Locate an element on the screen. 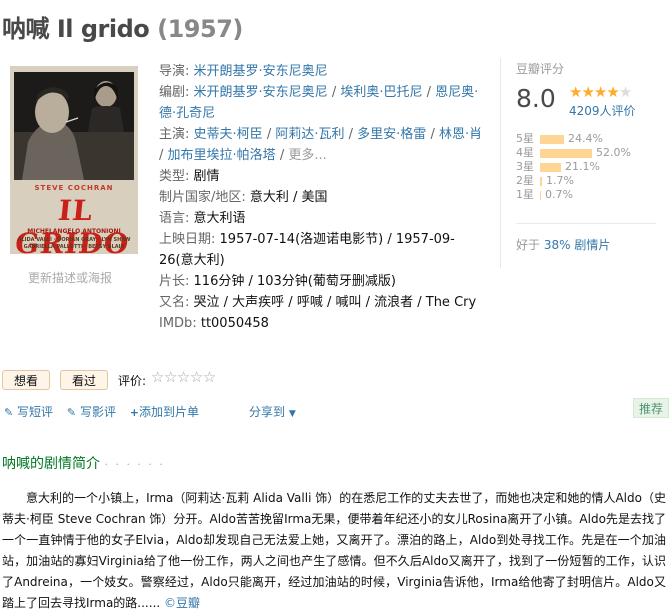  rating-dist-row: 4星 52.0% is located at coordinates (573, 153).